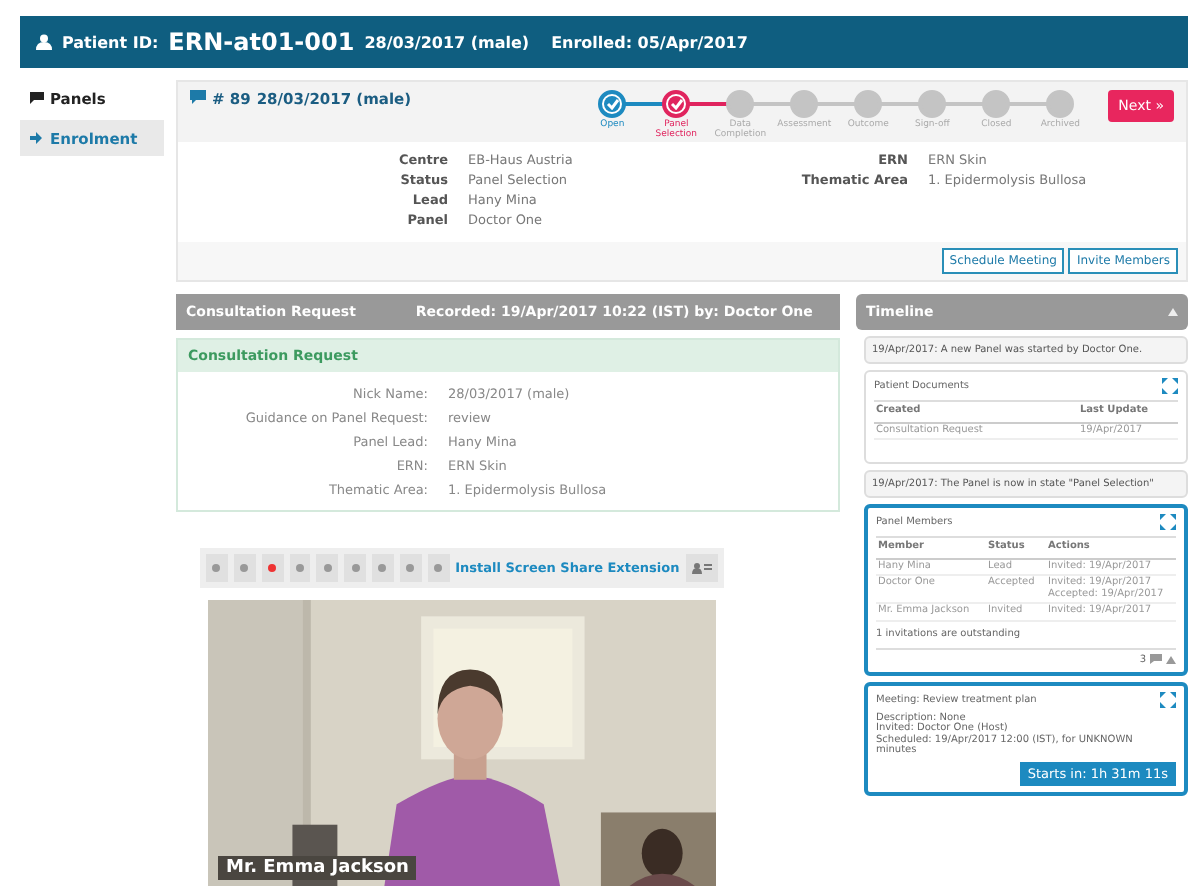  Describe the element at coordinates (1171, 659) in the screenshot. I see `caret-icon` at that location.